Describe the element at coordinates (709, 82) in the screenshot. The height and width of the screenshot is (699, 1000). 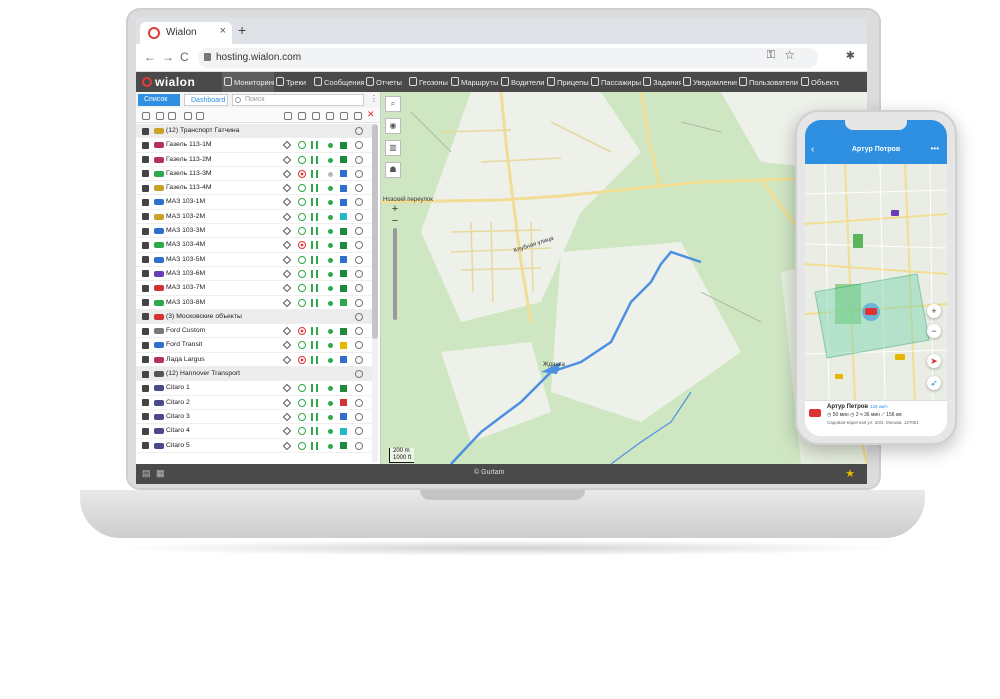
I see `nav-item: Уведомления` at that location.